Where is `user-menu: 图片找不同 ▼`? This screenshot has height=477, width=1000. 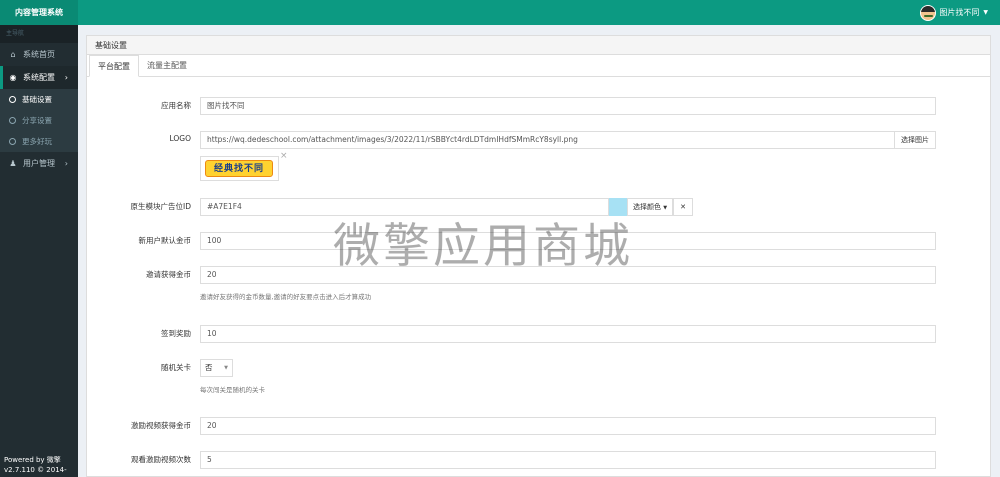
user-menu: 图片找不同 ▼ is located at coordinates (954, 12).